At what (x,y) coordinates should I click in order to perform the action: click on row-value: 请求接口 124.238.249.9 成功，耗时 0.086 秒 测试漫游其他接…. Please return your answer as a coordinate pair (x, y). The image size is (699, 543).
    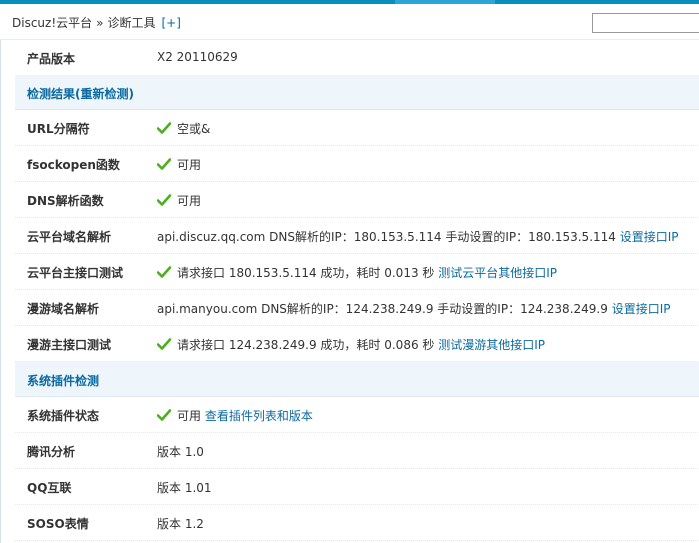
    Looking at the image, I should click on (351, 344).